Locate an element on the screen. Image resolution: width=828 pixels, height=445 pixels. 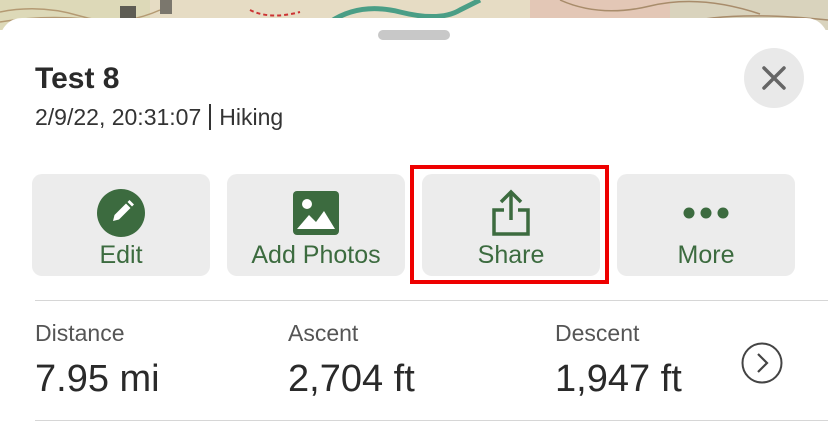
close-button is located at coordinates (774, 78).